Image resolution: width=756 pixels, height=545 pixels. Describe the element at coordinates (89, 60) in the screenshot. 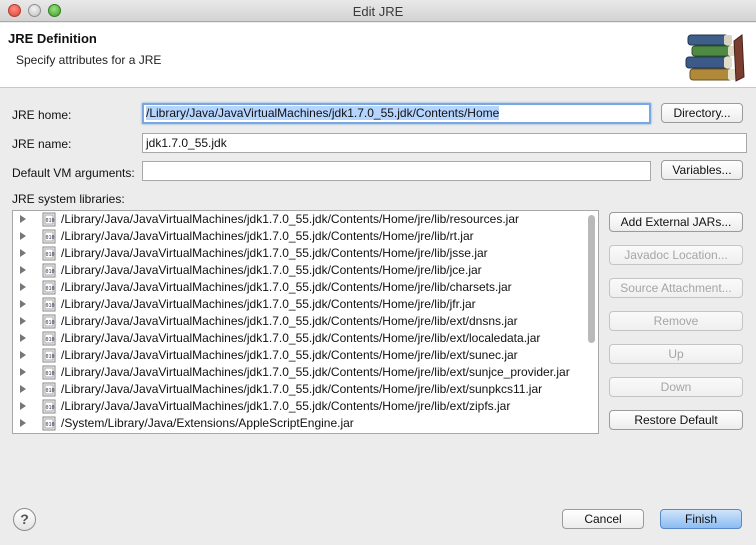

I see `header-subtitle: Specify attributes for a JRE` at that location.